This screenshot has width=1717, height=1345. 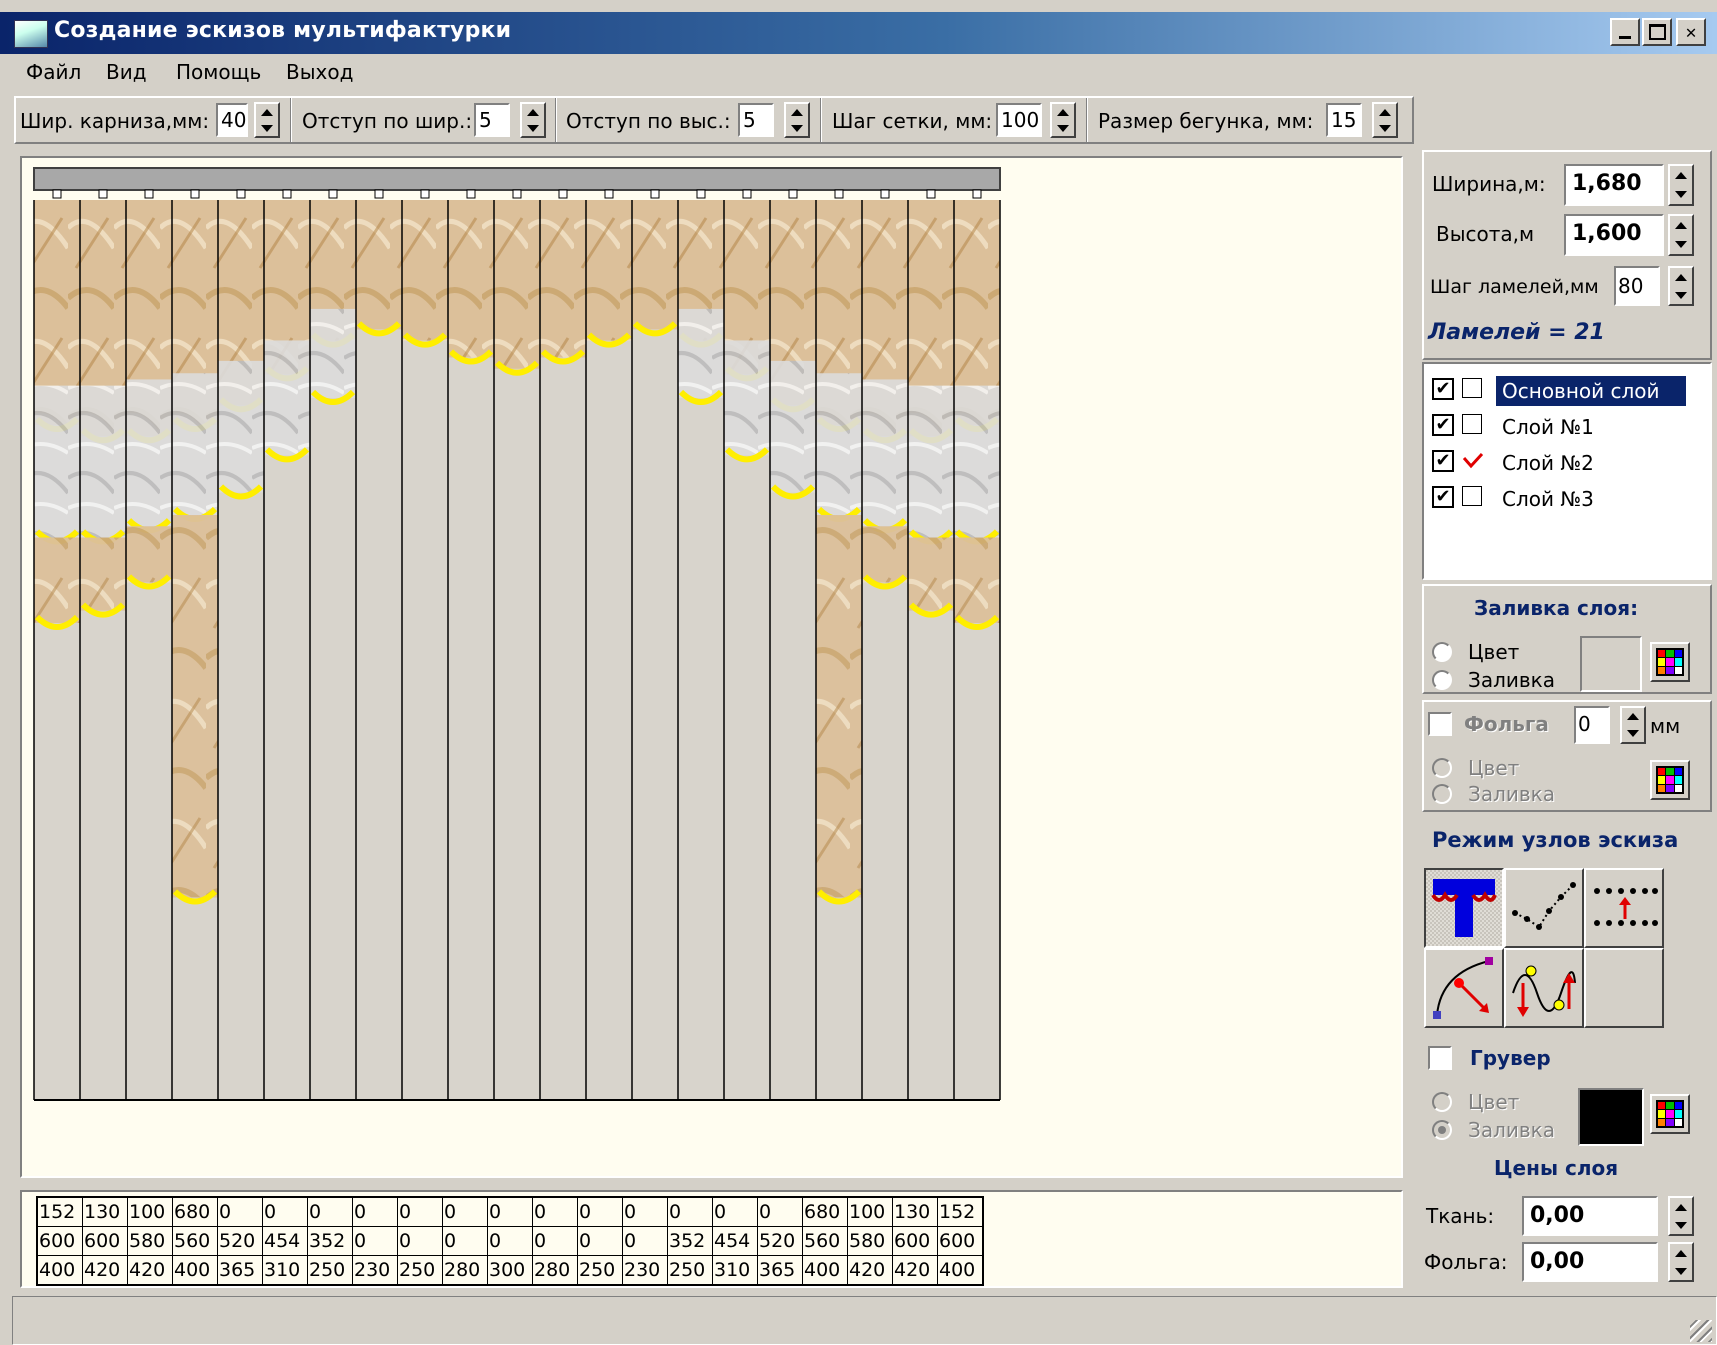 What do you see at coordinates (1633, 725) in the screenshot?
I see `foil-width-spinner` at bounding box center [1633, 725].